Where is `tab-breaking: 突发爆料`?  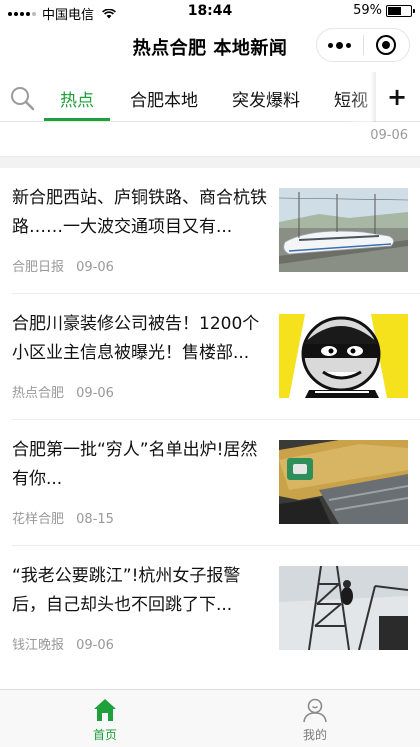 tab-breaking: 突发爆料 is located at coordinates (266, 98).